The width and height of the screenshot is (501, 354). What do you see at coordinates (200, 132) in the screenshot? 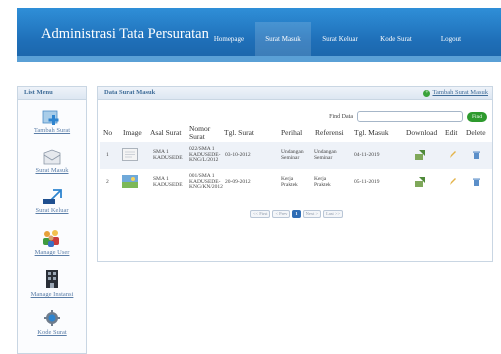
I see `column-header-nomor-surat: Nomor Surat` at bounding box center [200, 132].